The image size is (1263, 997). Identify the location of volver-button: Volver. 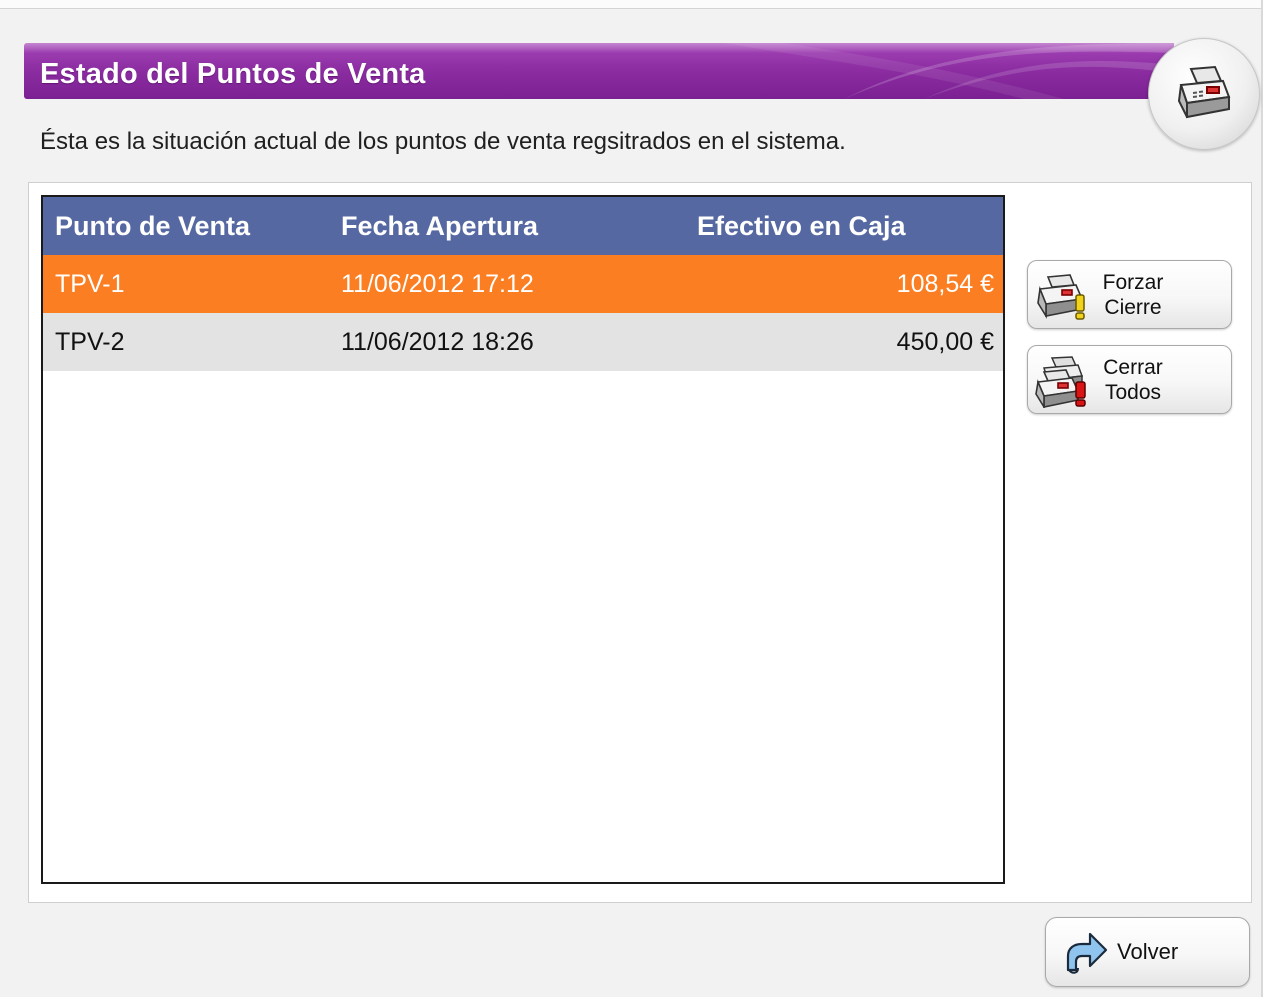
(1147, 952).